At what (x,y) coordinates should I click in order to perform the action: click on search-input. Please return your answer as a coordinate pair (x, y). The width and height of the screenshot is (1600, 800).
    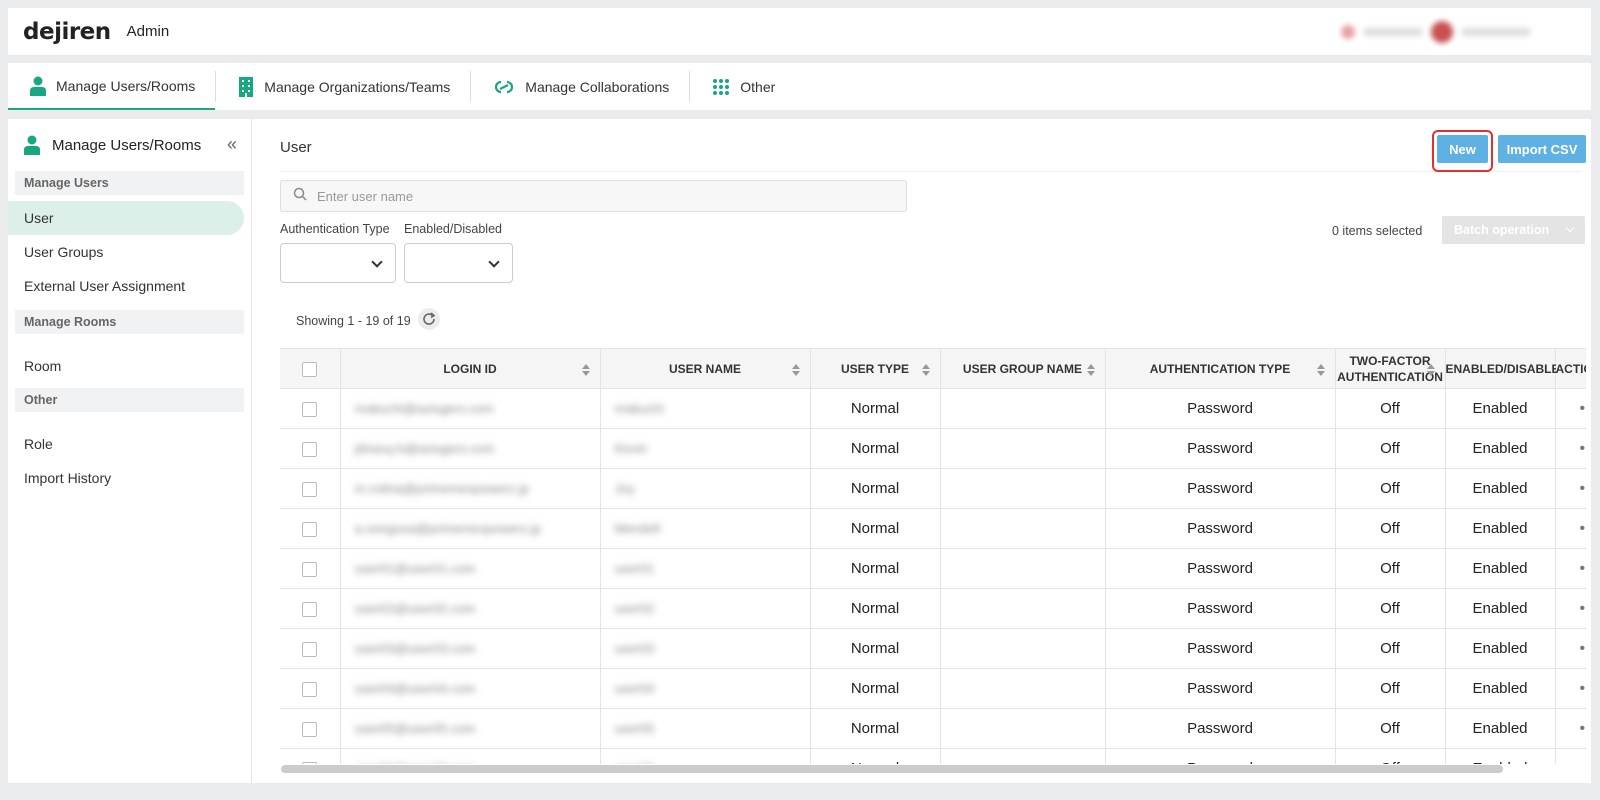
    Looking at the image, I should click on (607, 196).